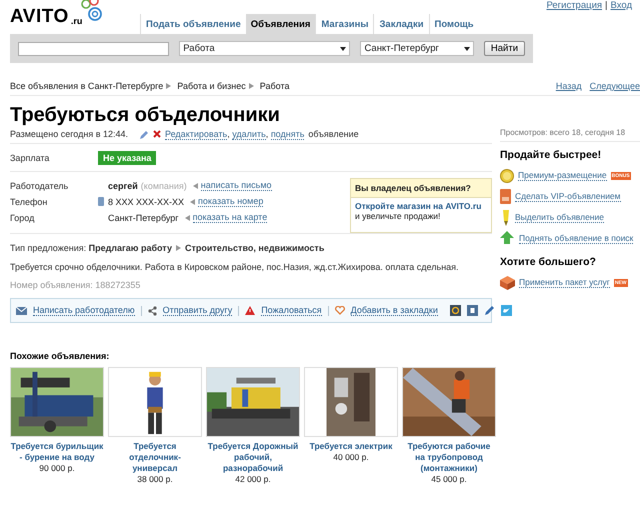 This screenshot has height=509, width=640. Describe the element at coordinates (163, 185) in the screenshot. I see `value-note: (компания)` at that location.